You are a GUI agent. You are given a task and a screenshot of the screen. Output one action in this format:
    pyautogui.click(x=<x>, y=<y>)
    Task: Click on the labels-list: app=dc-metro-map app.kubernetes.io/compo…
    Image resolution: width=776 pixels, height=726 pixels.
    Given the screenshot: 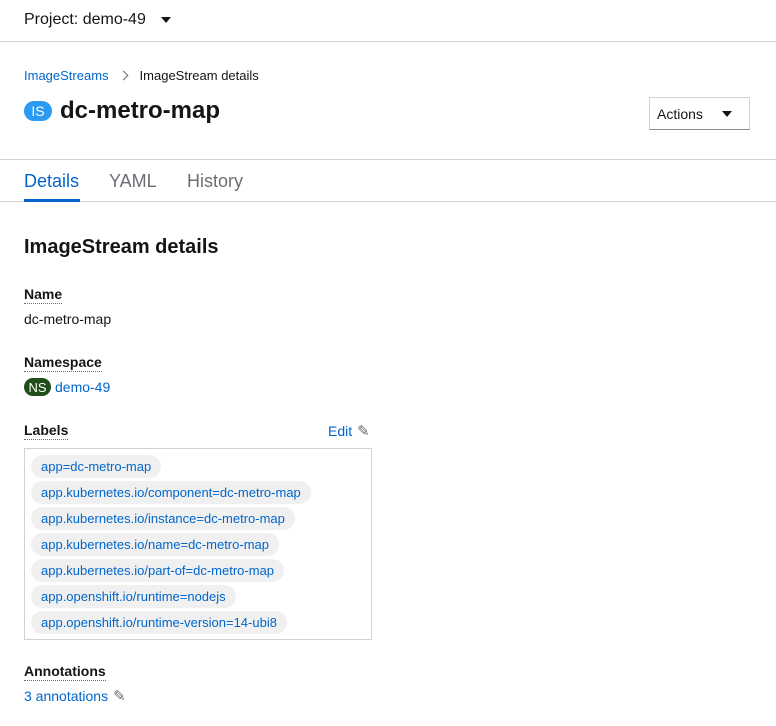 What is the action you would take?
    pyautogui.click(x=198, y=544)
    